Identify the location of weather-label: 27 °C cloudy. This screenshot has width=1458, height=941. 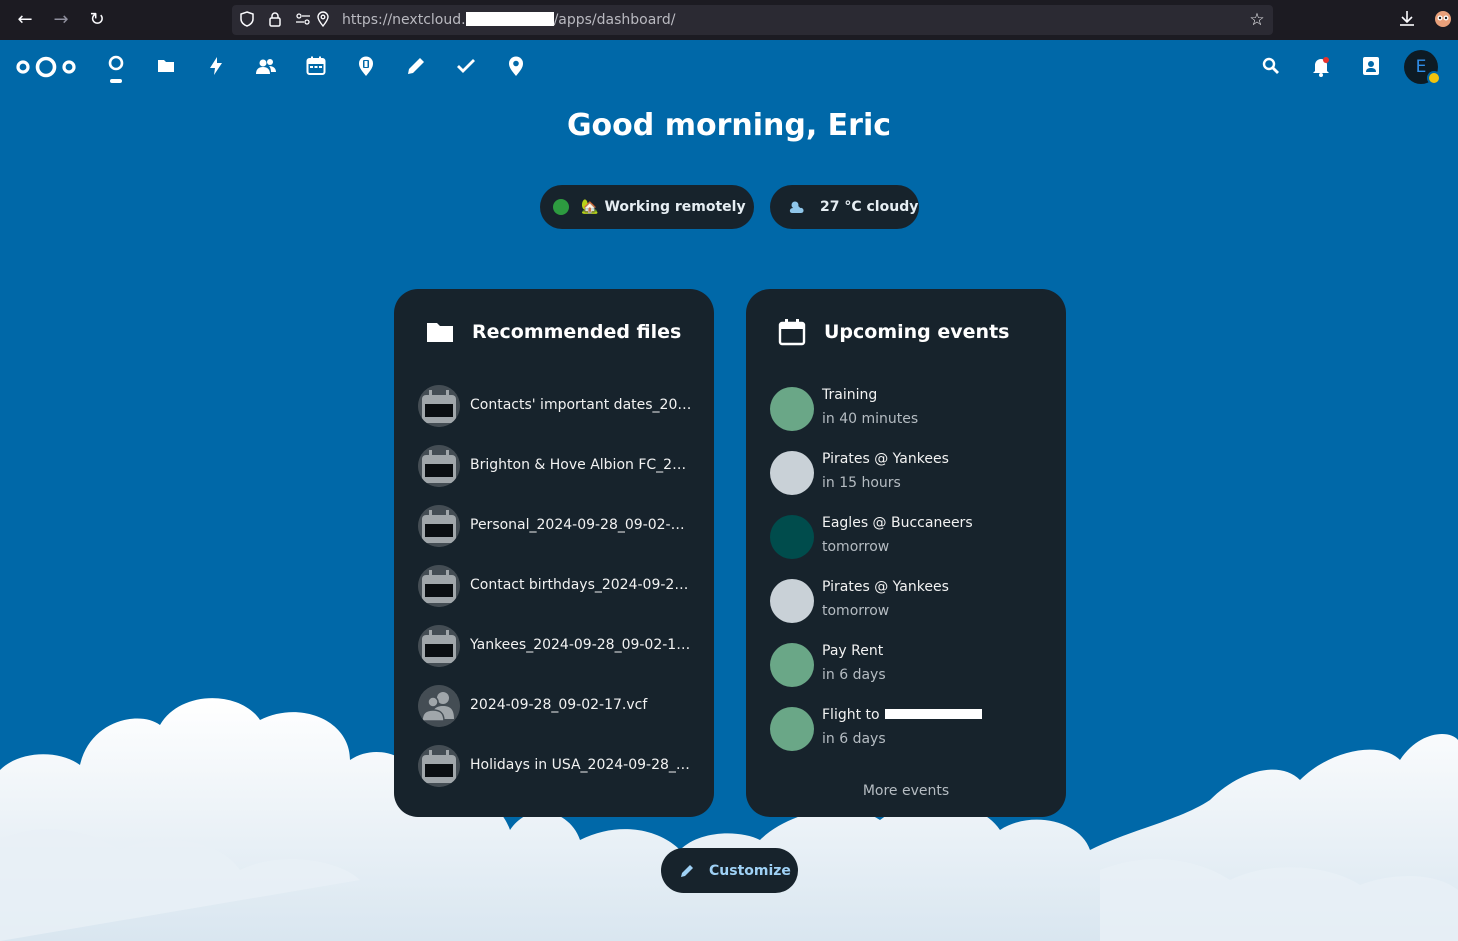
(869, 207).